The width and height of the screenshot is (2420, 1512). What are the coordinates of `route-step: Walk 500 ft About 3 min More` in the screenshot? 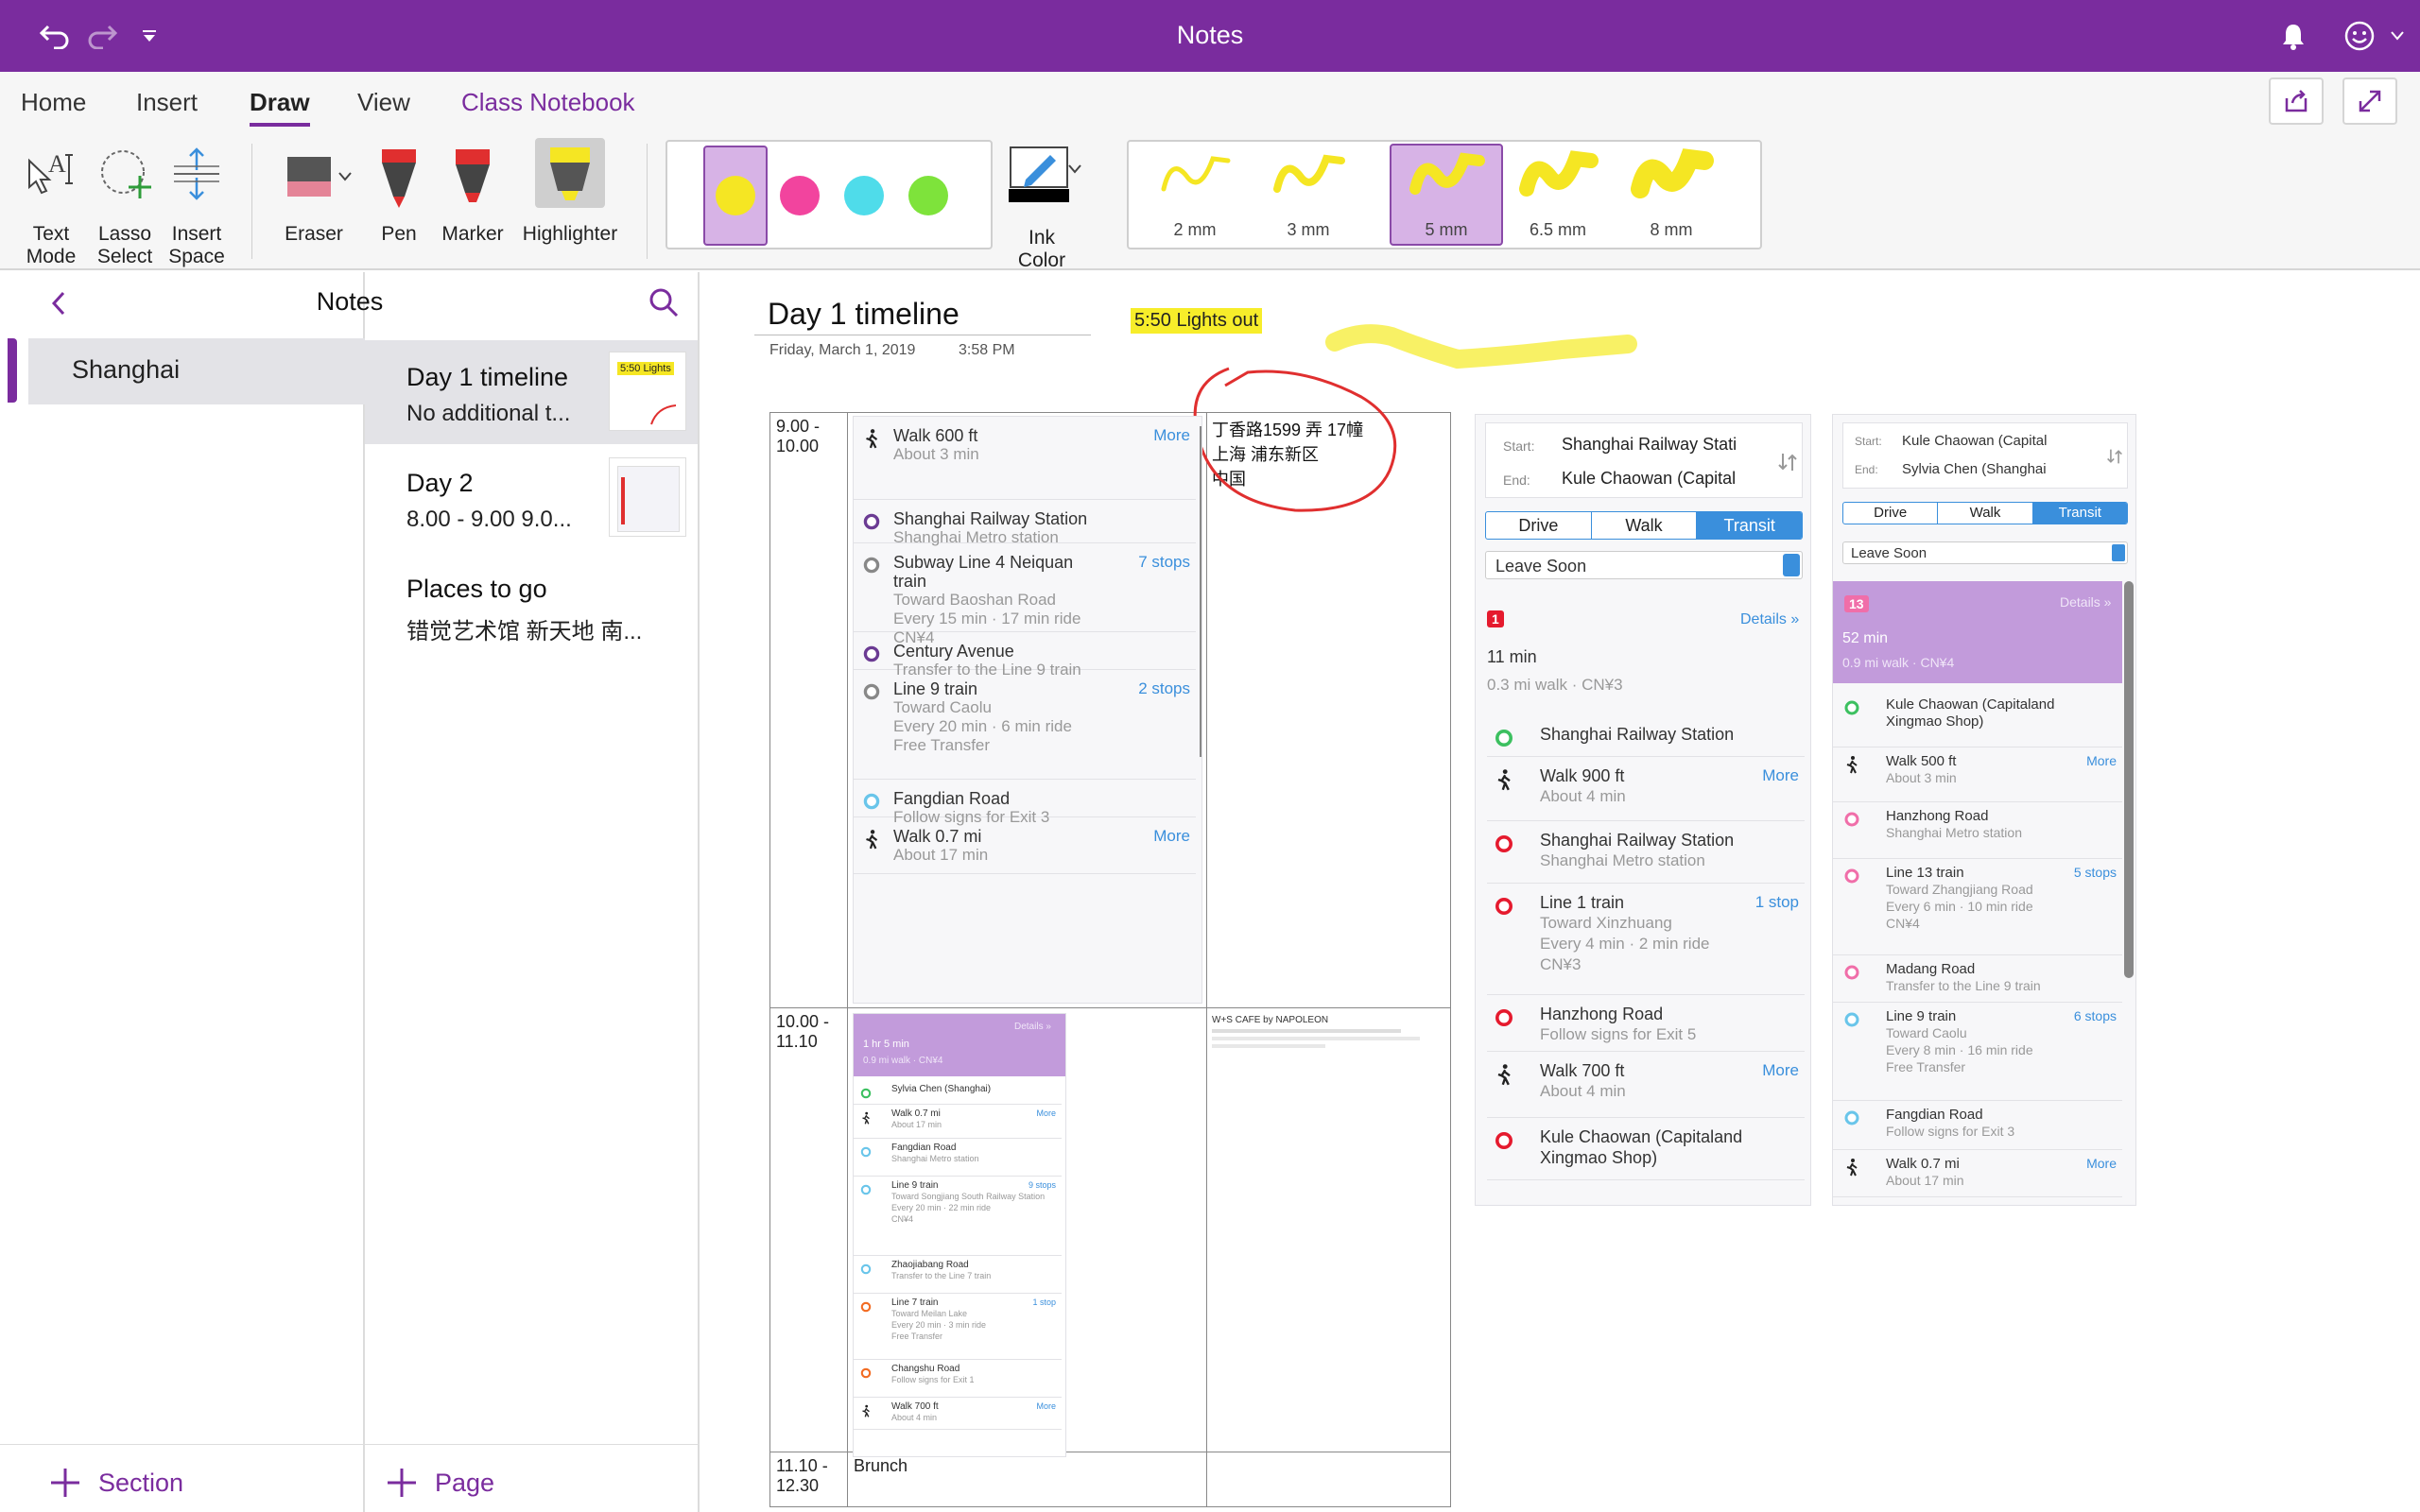 It's located at (1977, 774).